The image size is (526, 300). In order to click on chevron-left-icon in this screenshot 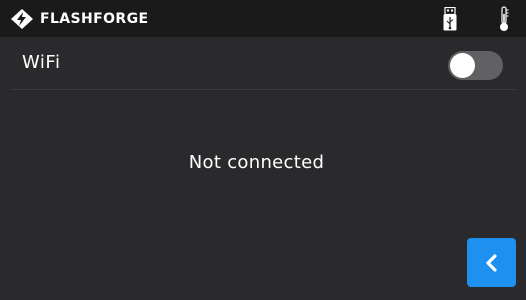, I will do `click(491, 262)`.